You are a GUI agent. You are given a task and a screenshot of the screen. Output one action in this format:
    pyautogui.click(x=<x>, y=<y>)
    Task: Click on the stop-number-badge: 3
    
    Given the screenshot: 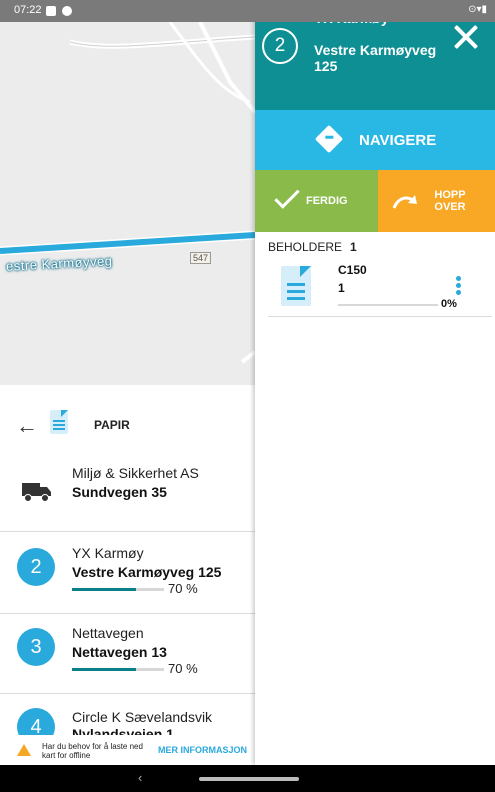 What is the action you would take?
    pyautogui.click(x=36, y=647)
    